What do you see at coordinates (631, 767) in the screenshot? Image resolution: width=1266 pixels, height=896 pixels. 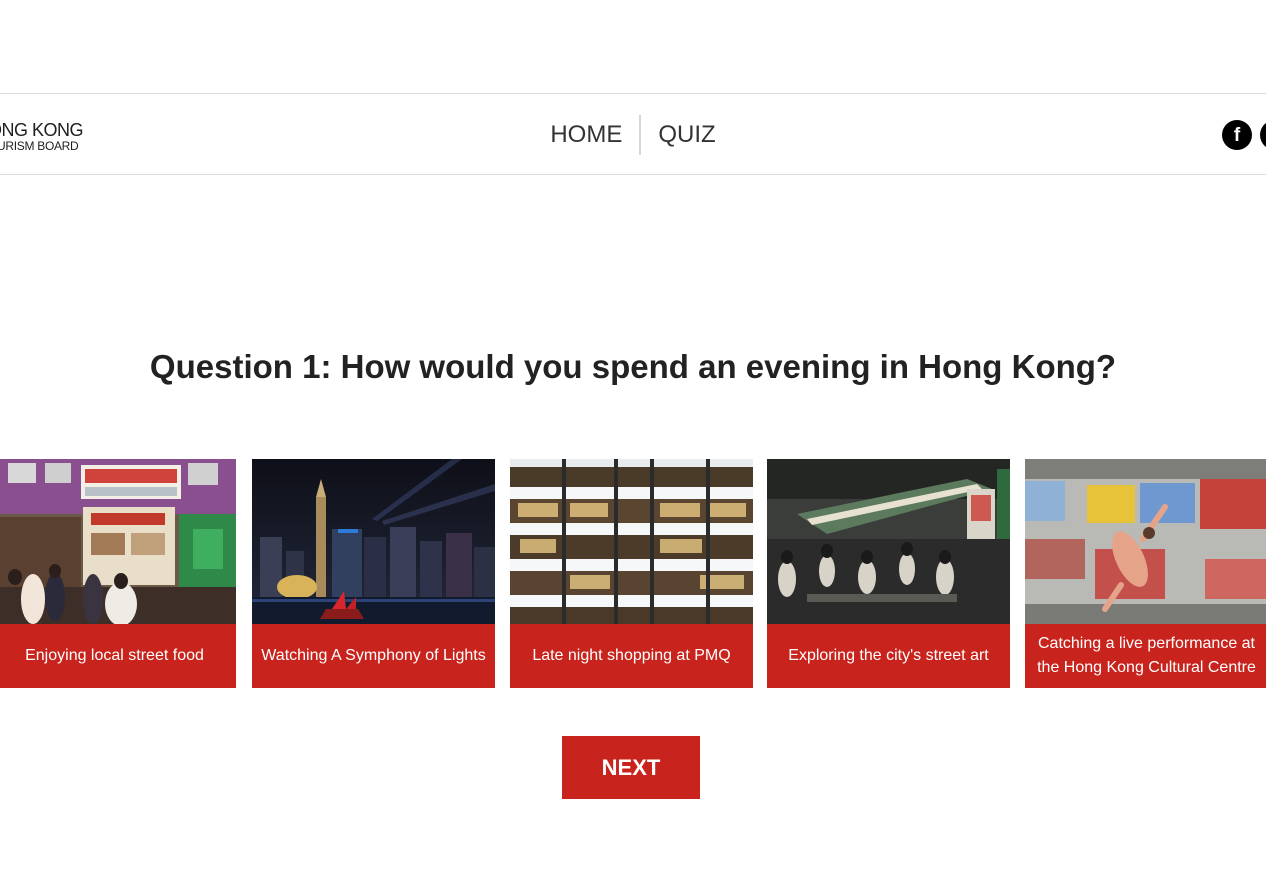 I see `next-button: NEXT` at bounding box center [631, 767].